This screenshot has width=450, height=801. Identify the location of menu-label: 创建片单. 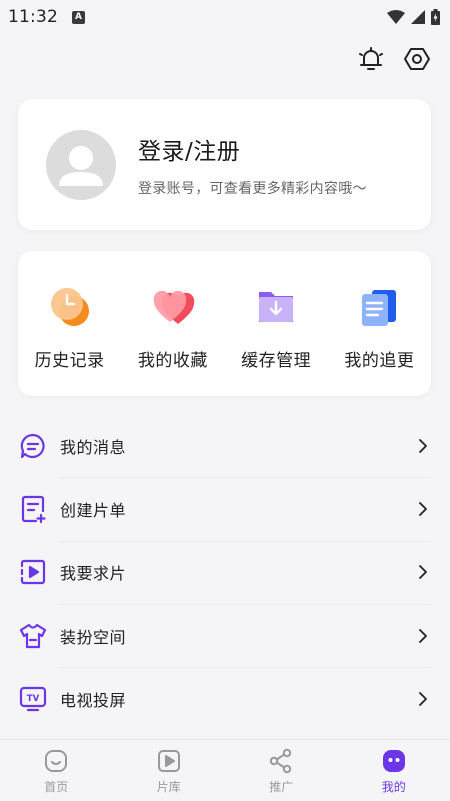
(93, 510).